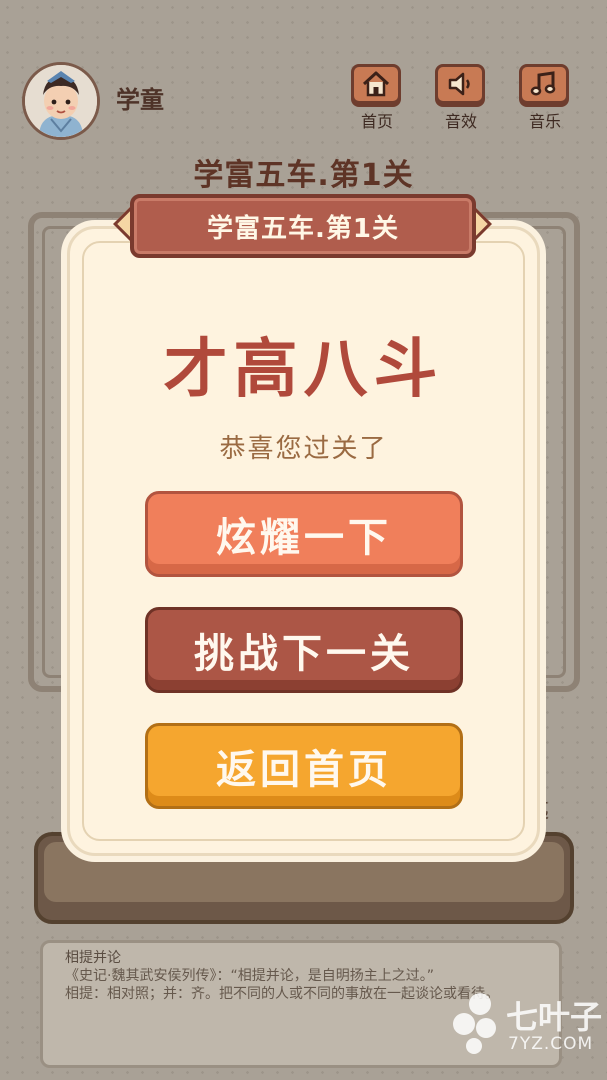 The width and height of the screenshot is (607, 1080). I want to click on leaf-logo-icon, so click(474, 1023).